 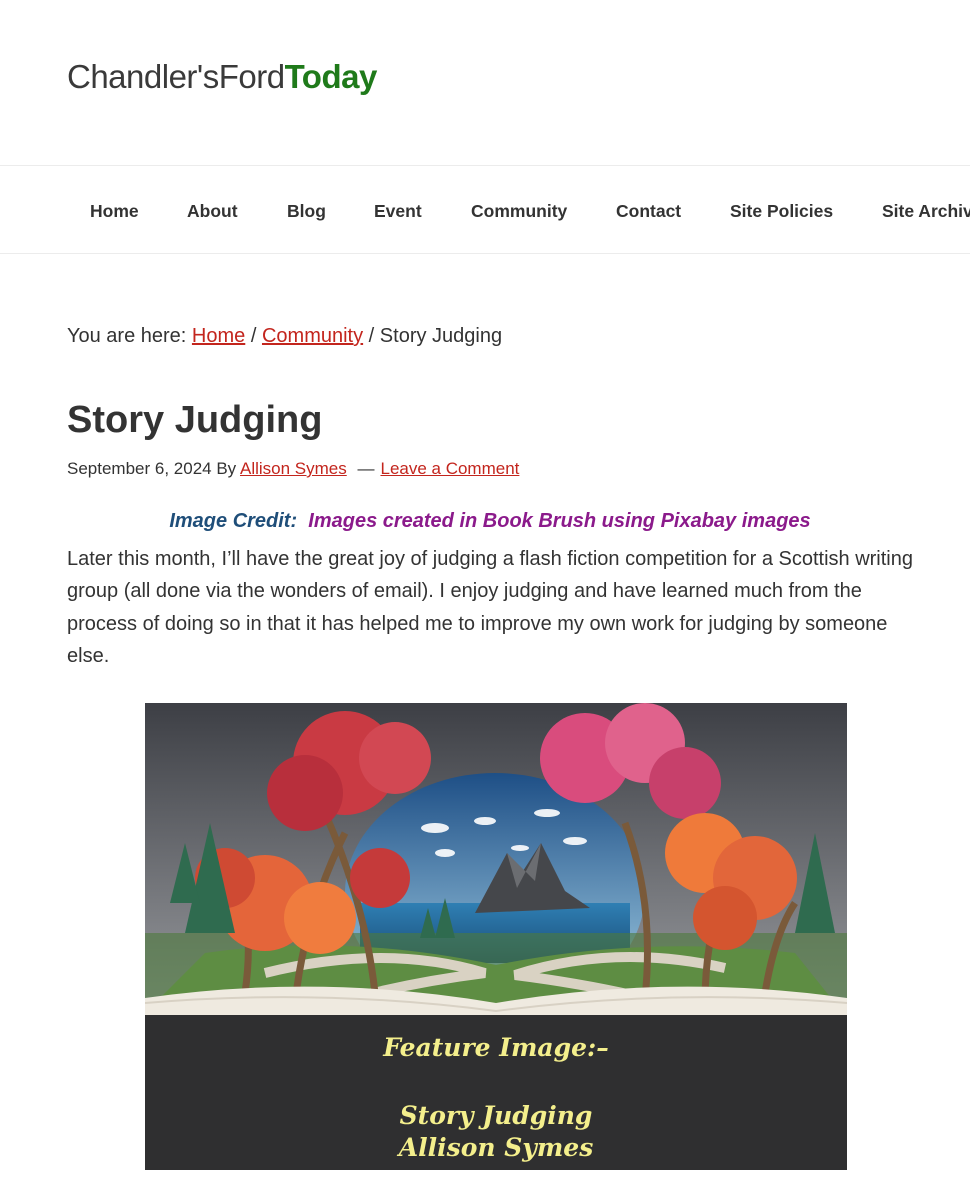 I want to click on nav-item-about: About, so click(x=212, y=211).